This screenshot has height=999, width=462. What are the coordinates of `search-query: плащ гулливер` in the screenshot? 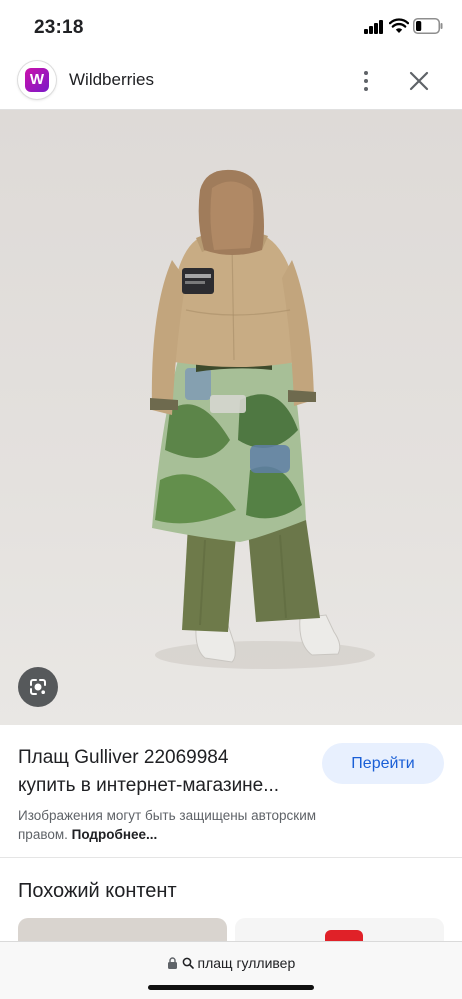 It's located at (246, 963).